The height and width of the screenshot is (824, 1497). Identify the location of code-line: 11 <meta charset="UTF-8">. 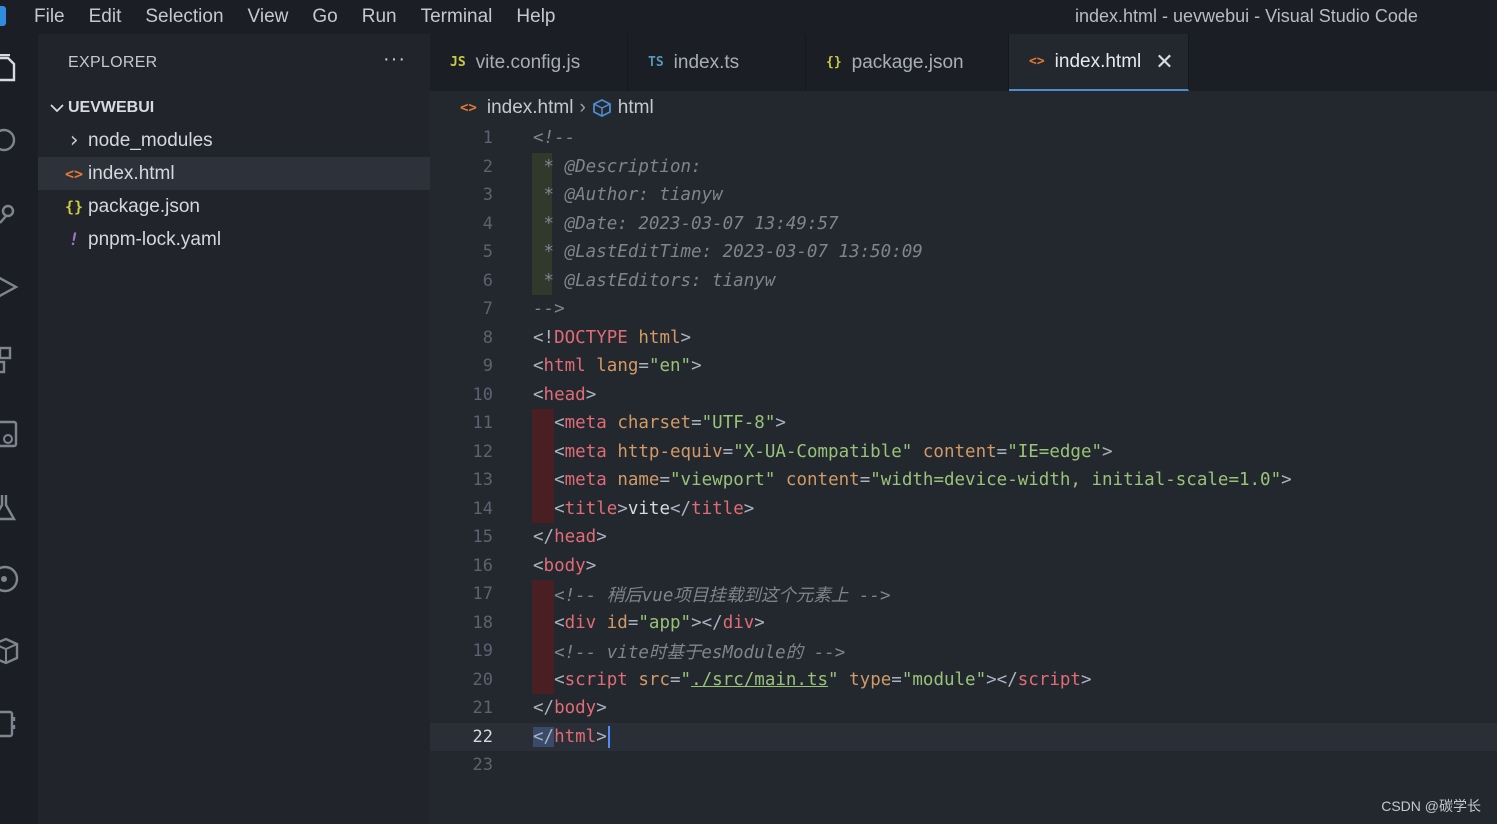
(963, 423).